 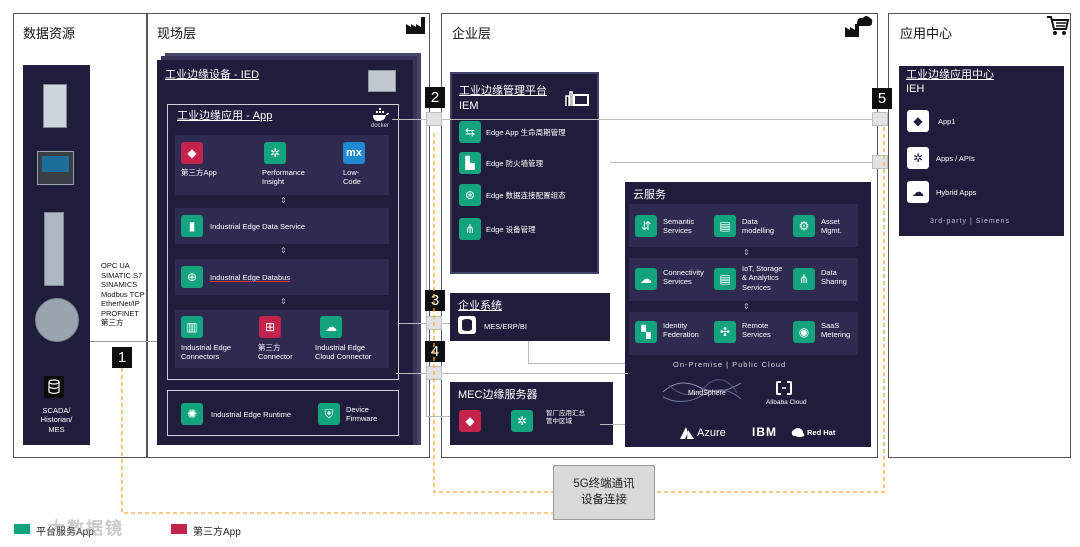 What do you see at coordinates (22, 529) in the screenshot?
I see `legend-swatch-platform` at bounding box center [22, 529].